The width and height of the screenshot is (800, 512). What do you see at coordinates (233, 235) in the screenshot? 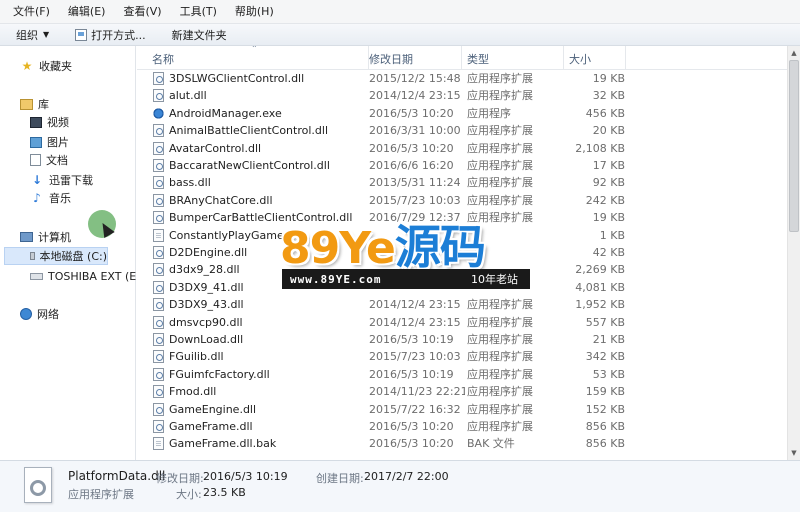
I see `file-name: ConstantlyPlayGame.w` at bounding box center [233, 235].